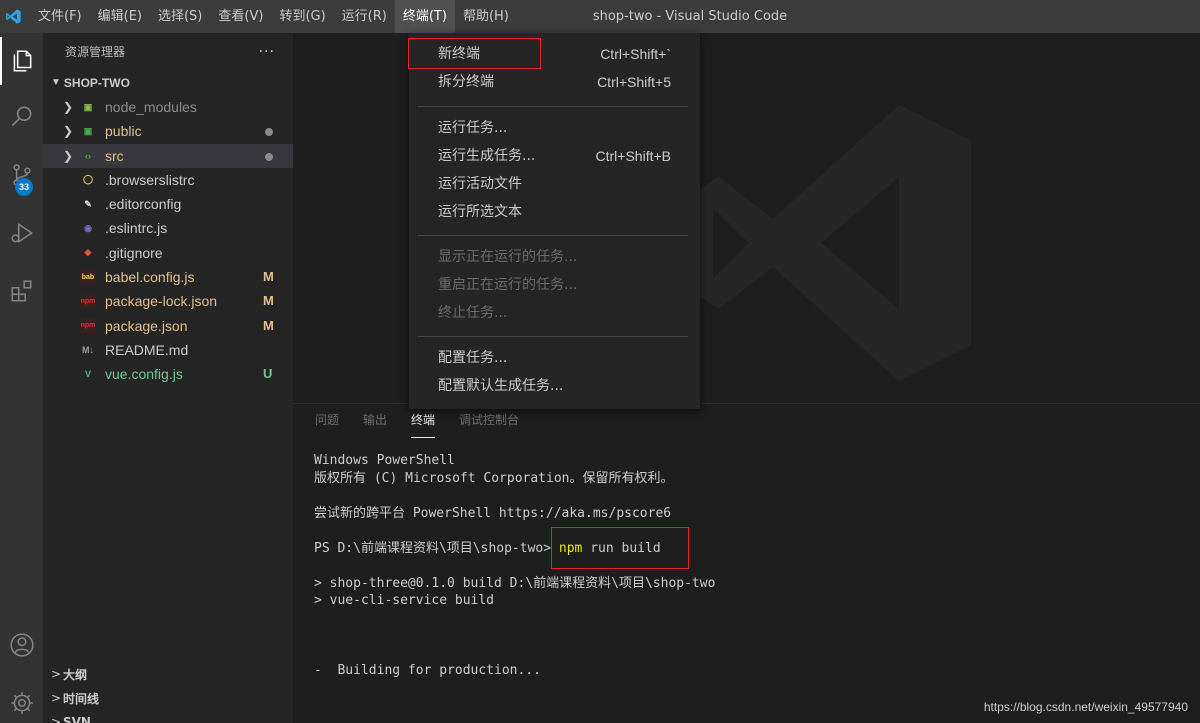 The width and height of the screenshot is (1200, 723). I want to click on tree-item: ❯ ▣ public, so click(168, 131).